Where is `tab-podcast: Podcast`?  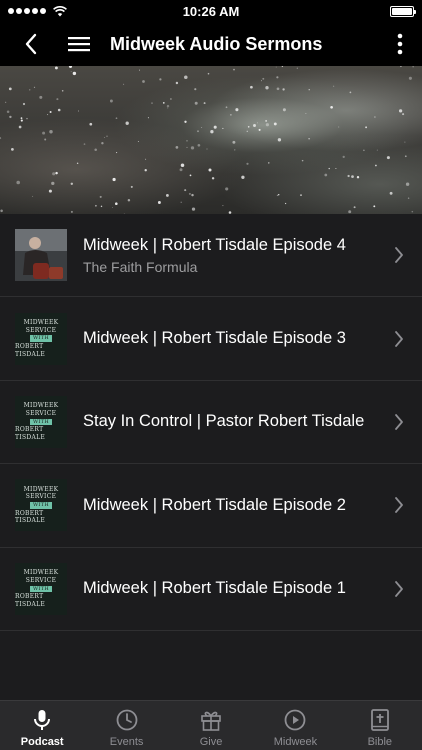 tab-podcast: Podcast is located at coordinates (42, 725).